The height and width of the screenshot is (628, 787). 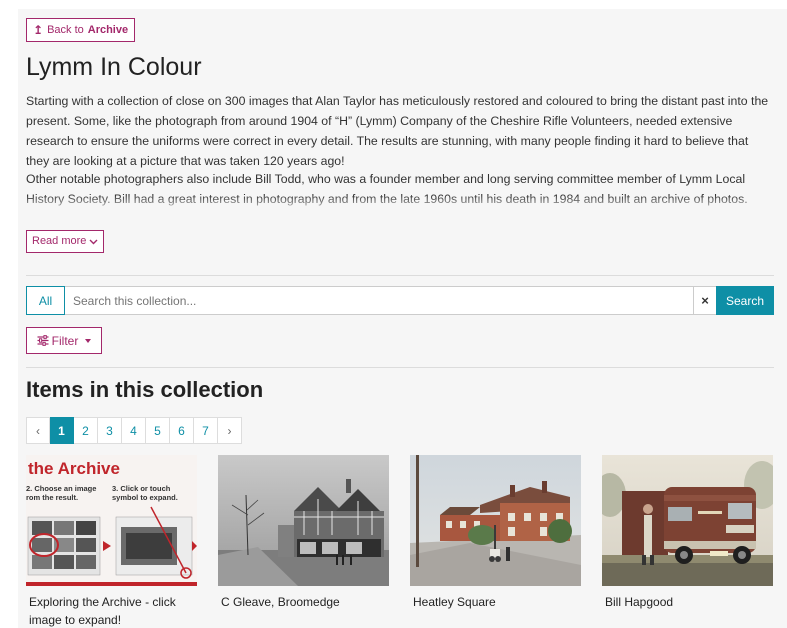 What do you see at coordinates (495, 602) in the screenshot?
I see `item-caption: Heatley Square` at bounding box center [495, 602].